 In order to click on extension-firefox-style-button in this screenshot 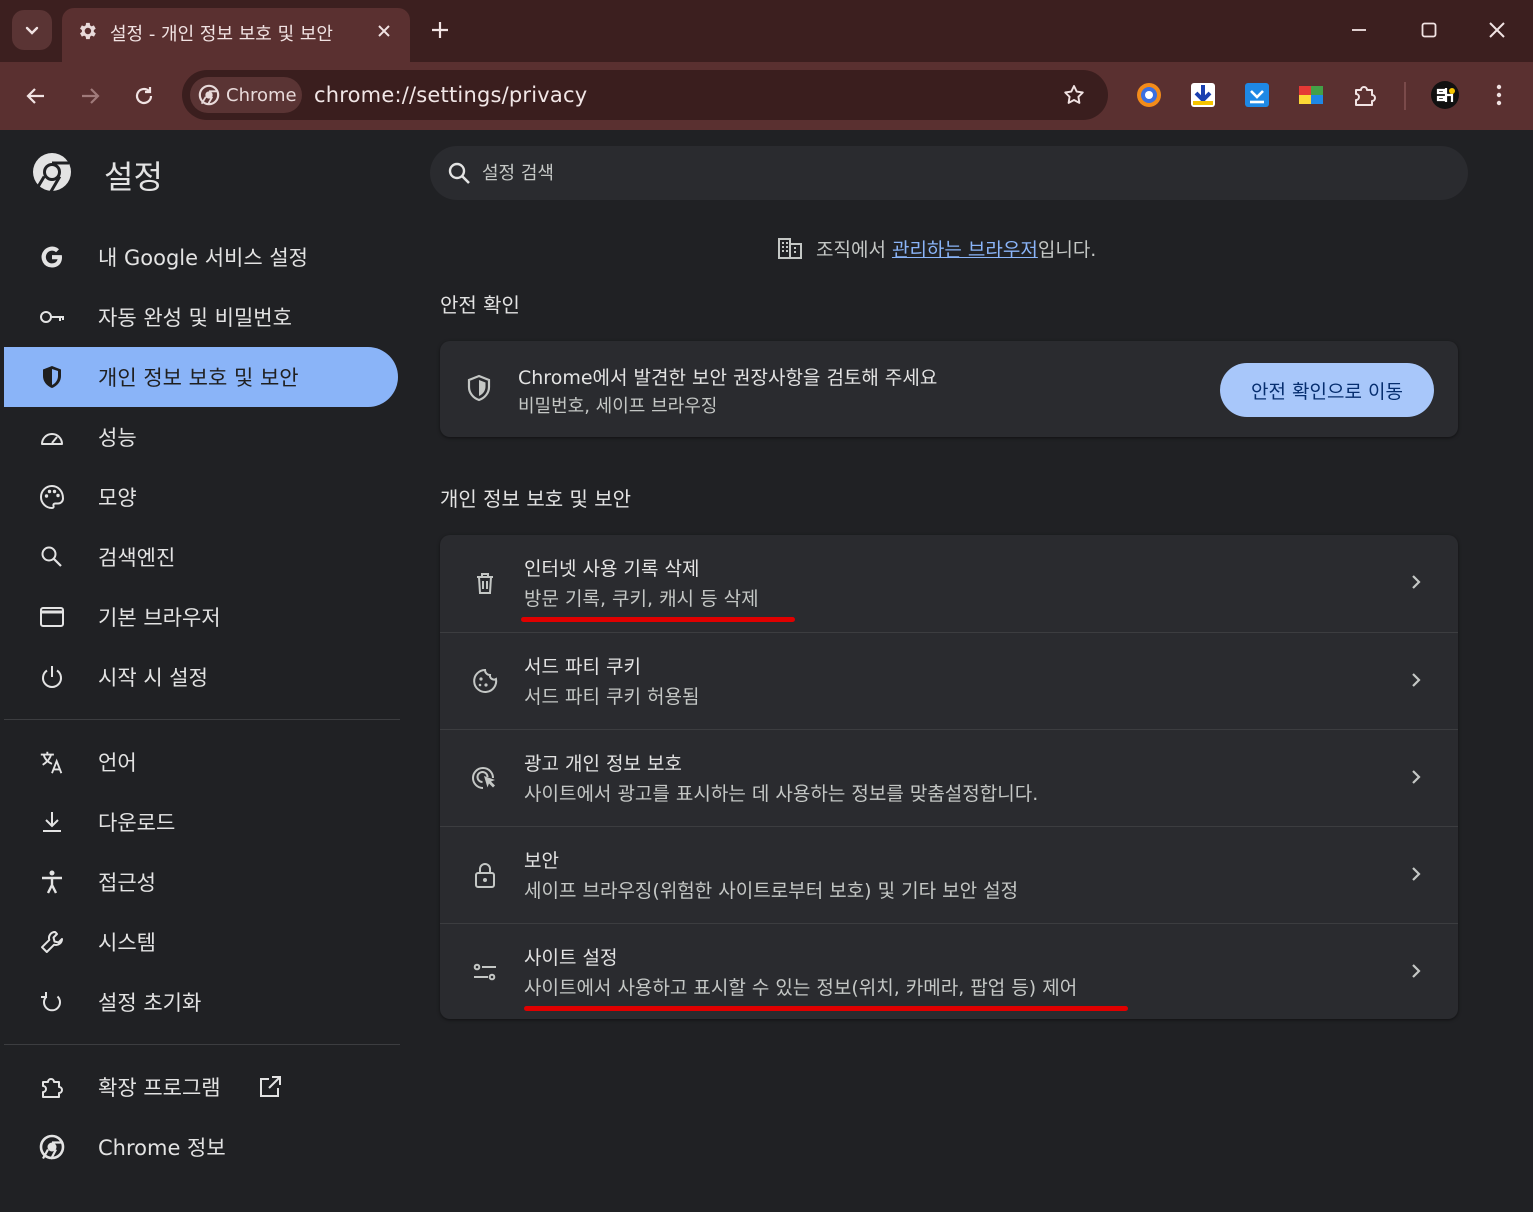, I will do `click(1149, 95)`.